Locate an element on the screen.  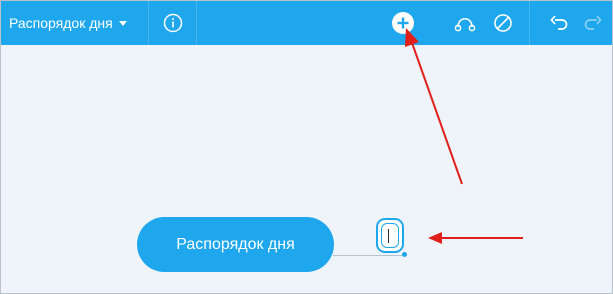
undo-icon is located at coordinates (559, 22).